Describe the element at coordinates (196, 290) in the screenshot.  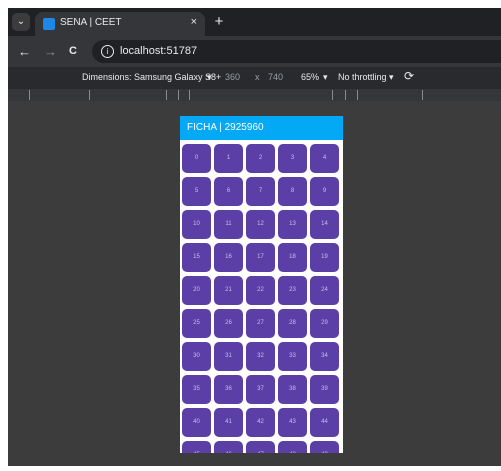
I see `grid-cell: 20` at that location.